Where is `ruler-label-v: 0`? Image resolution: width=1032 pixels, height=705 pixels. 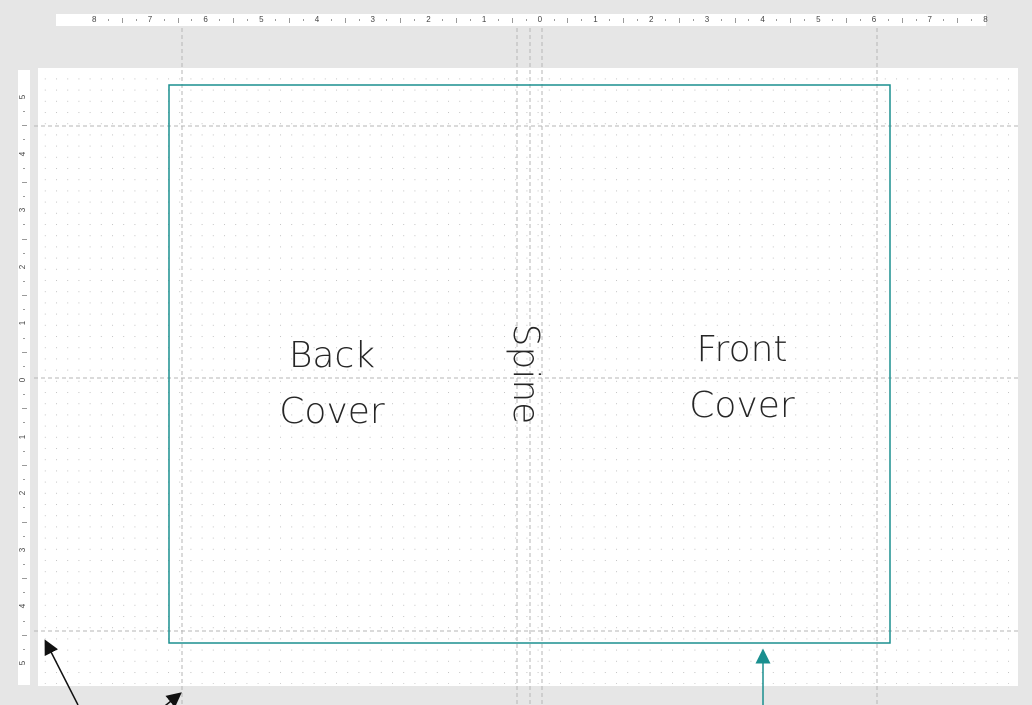
ruler-label-v: 0 is located at coordinates (23, 380).